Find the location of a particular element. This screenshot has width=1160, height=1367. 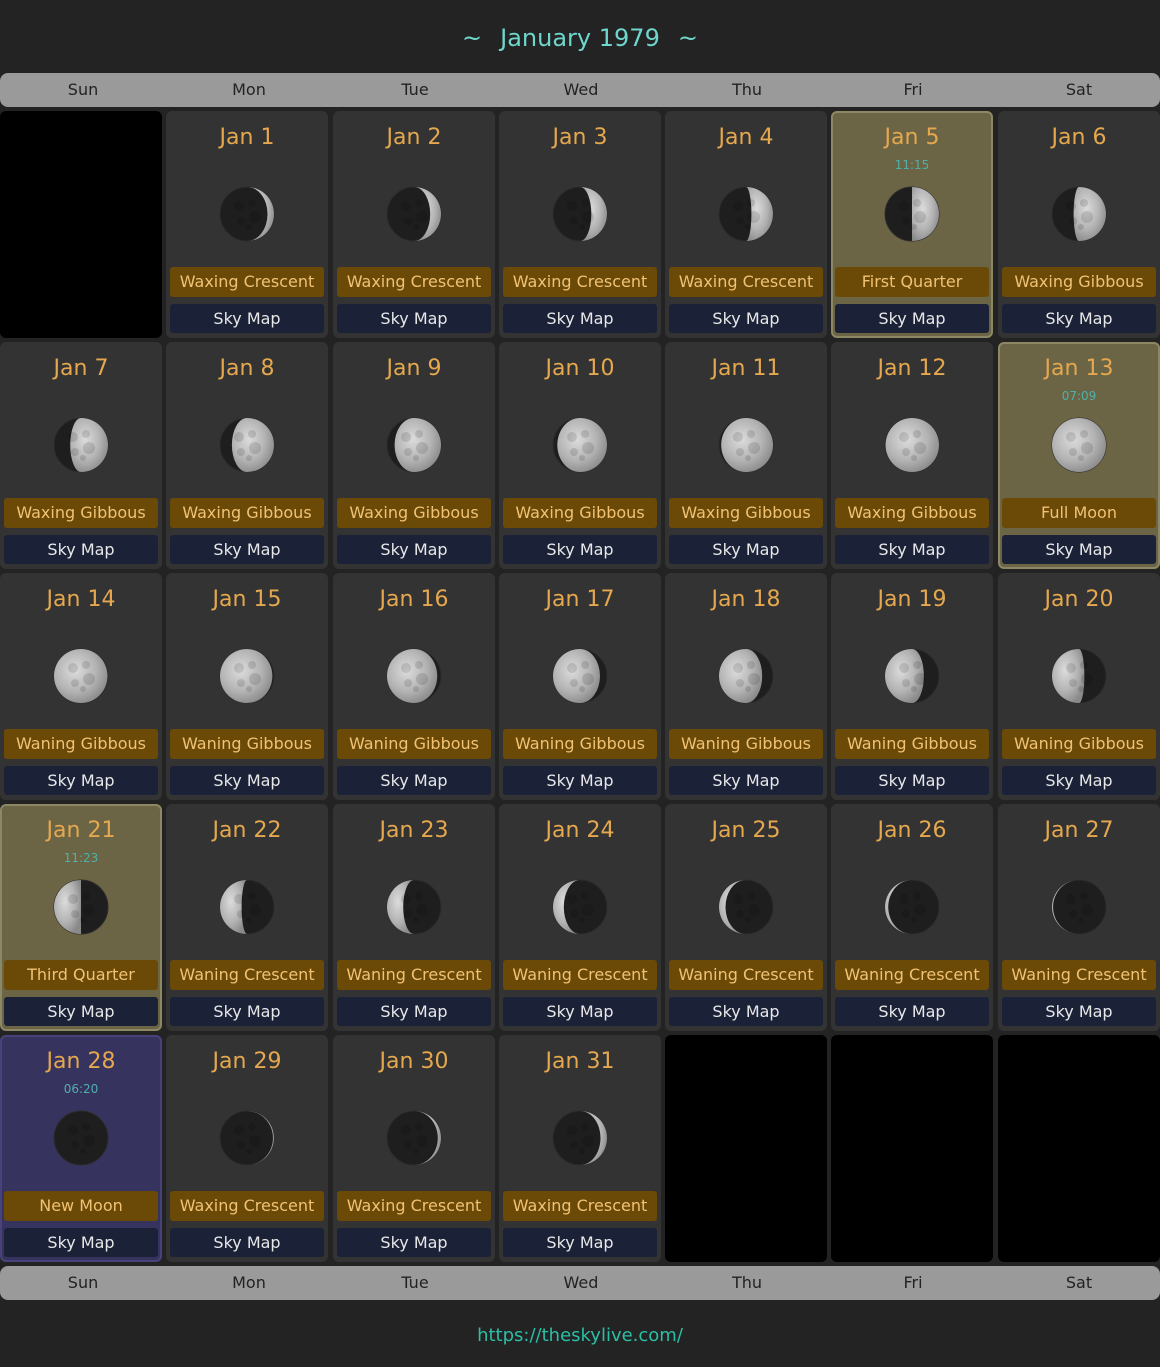

day-date: Jan 9 is located at coordinates (414, 368).